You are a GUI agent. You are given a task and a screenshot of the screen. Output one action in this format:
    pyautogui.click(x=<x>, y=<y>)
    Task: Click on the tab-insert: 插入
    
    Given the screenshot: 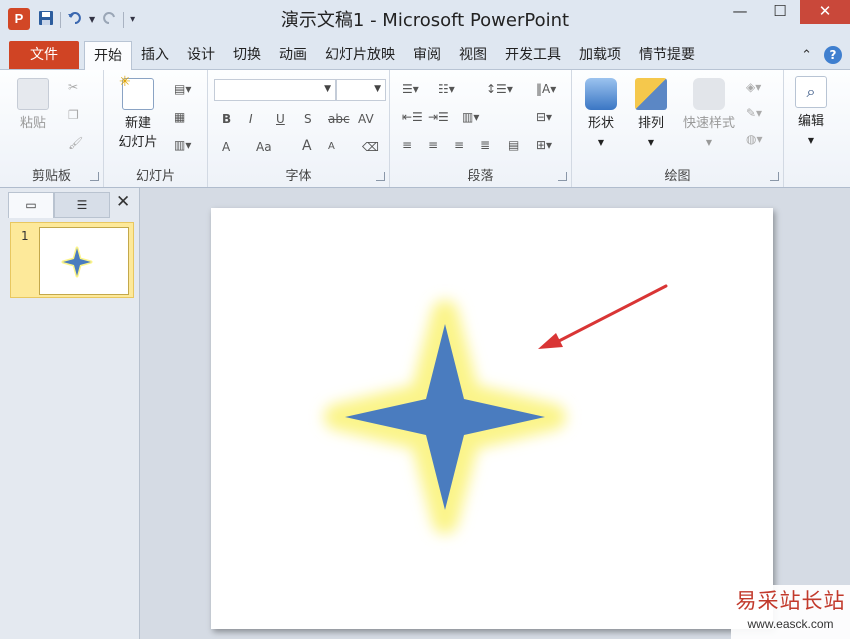 What is the action you would take?
    pyautogui.click(x=155, y=55)
    